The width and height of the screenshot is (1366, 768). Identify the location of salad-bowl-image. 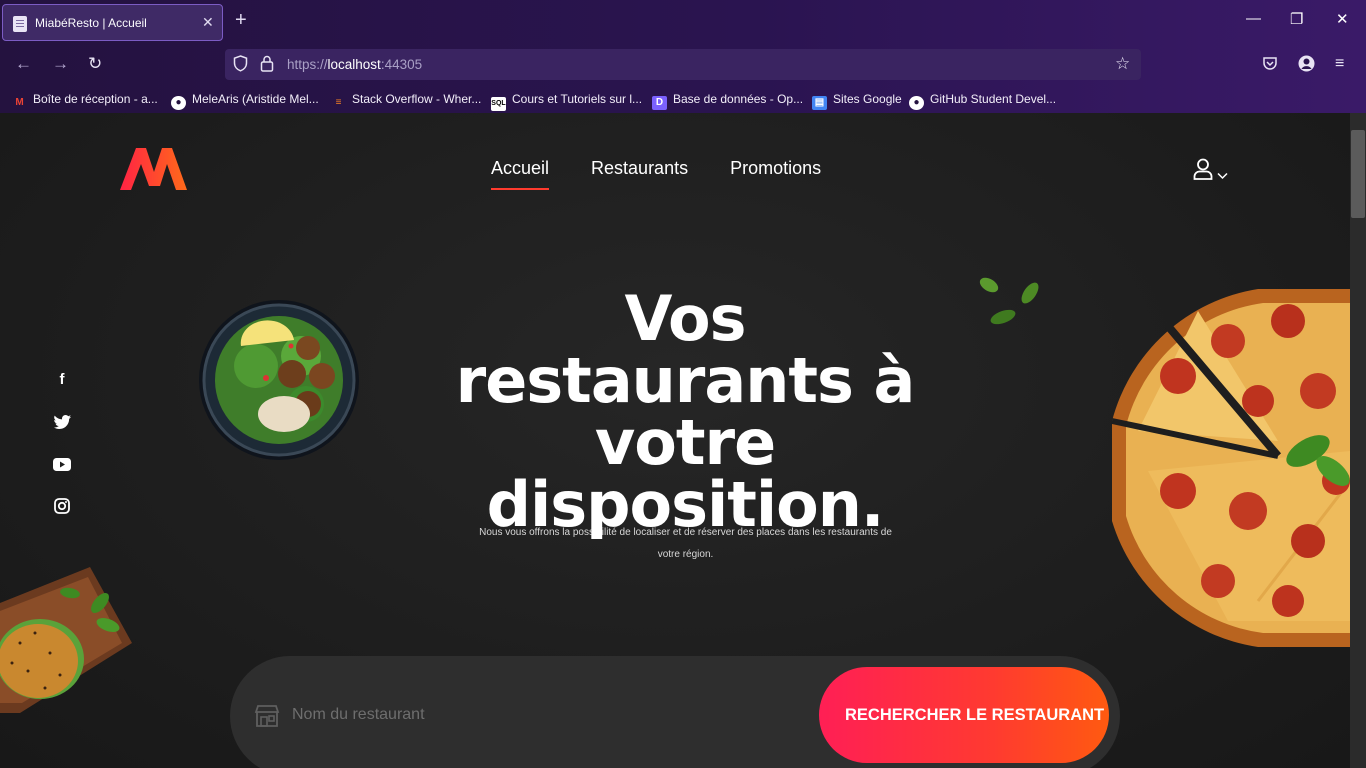
(279, 380).